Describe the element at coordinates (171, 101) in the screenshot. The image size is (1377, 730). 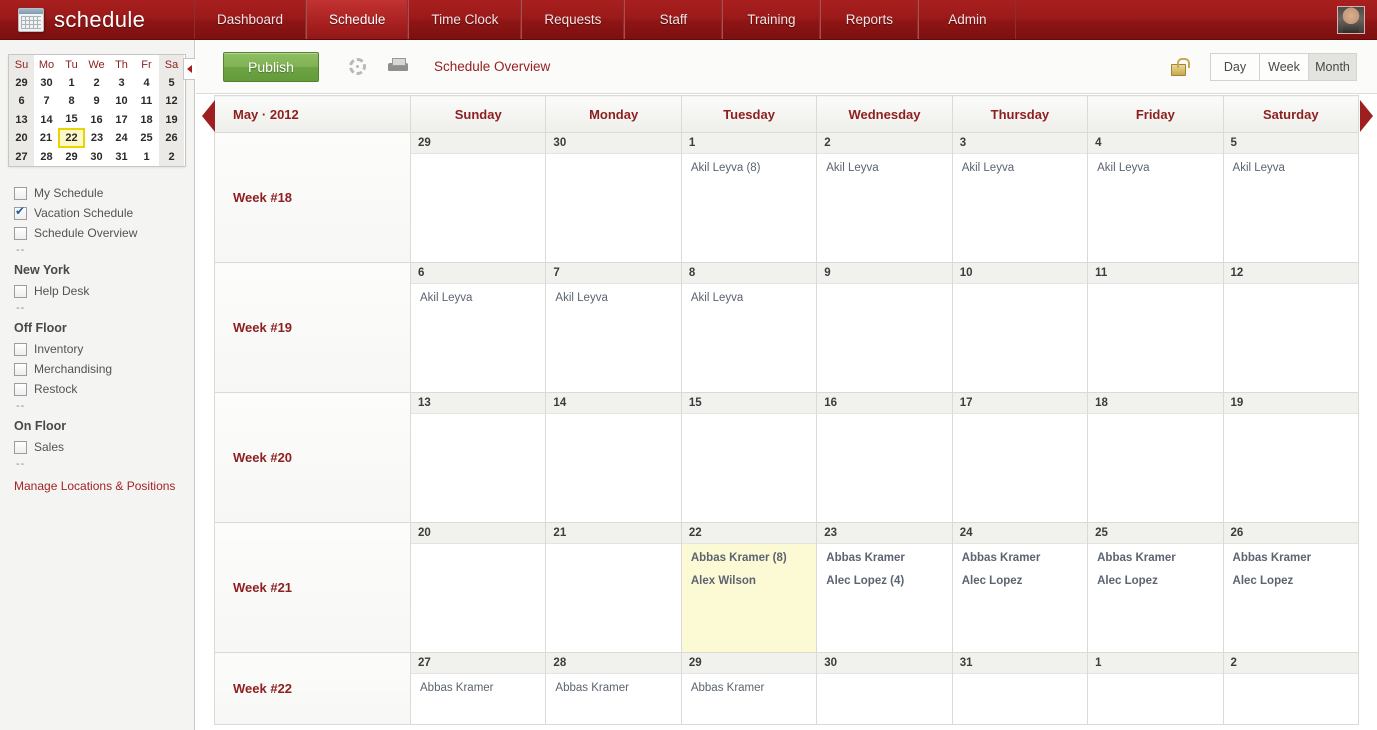
I see `mini-cal-day: 12` at that location.